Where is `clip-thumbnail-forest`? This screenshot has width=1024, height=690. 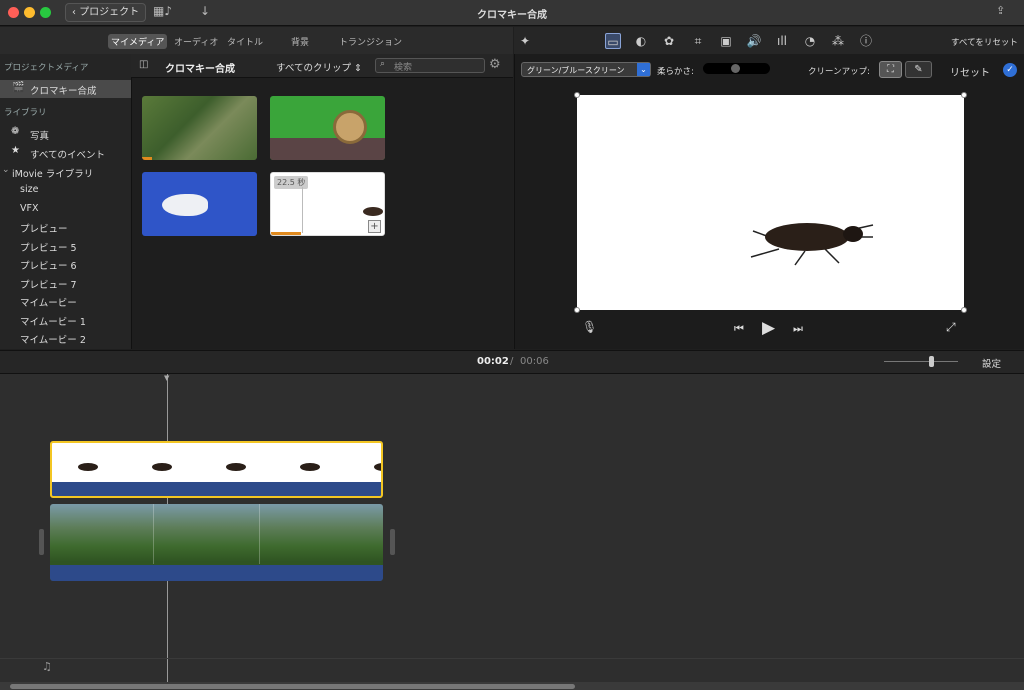
clip-thumbnail-forest is located at coordinates (199, 128).